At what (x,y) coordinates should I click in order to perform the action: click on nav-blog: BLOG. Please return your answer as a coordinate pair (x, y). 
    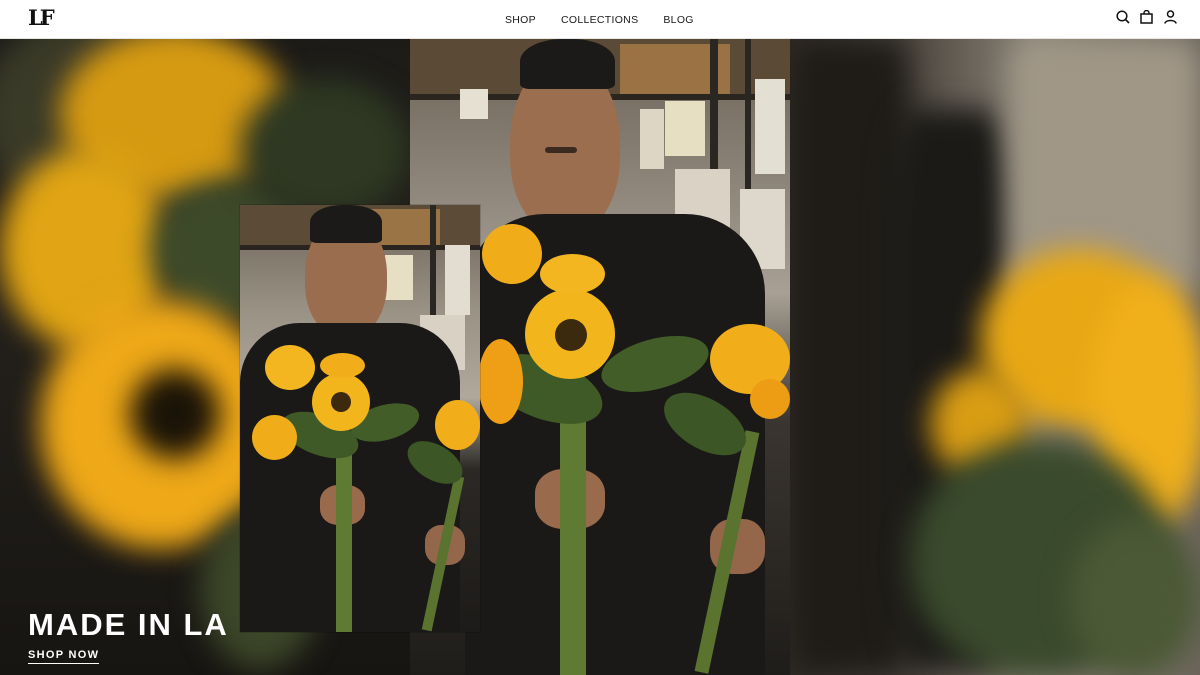
    Looking at the image, I should click on (678, 20).